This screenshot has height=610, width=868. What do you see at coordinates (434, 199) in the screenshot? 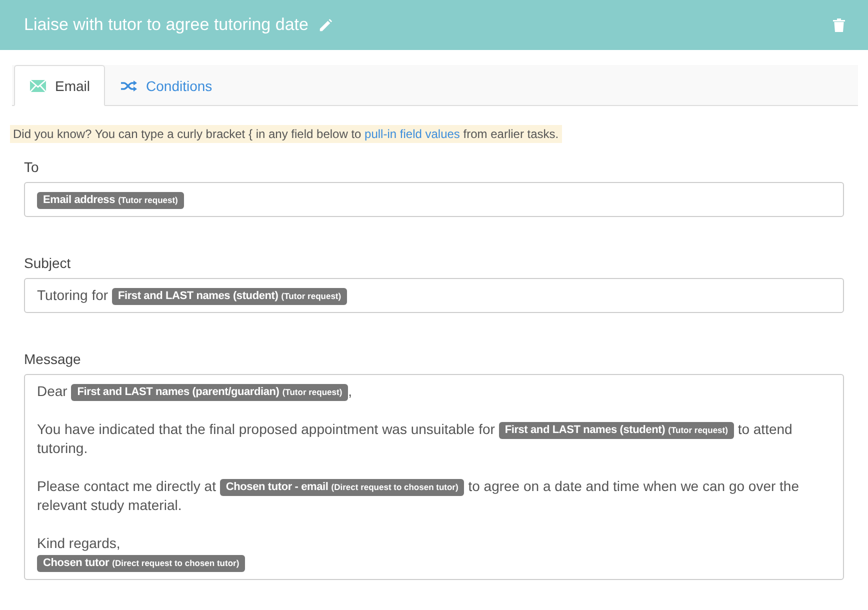
I see `input-field: Email address (Tutor request)` at bounding box center [434, 199].